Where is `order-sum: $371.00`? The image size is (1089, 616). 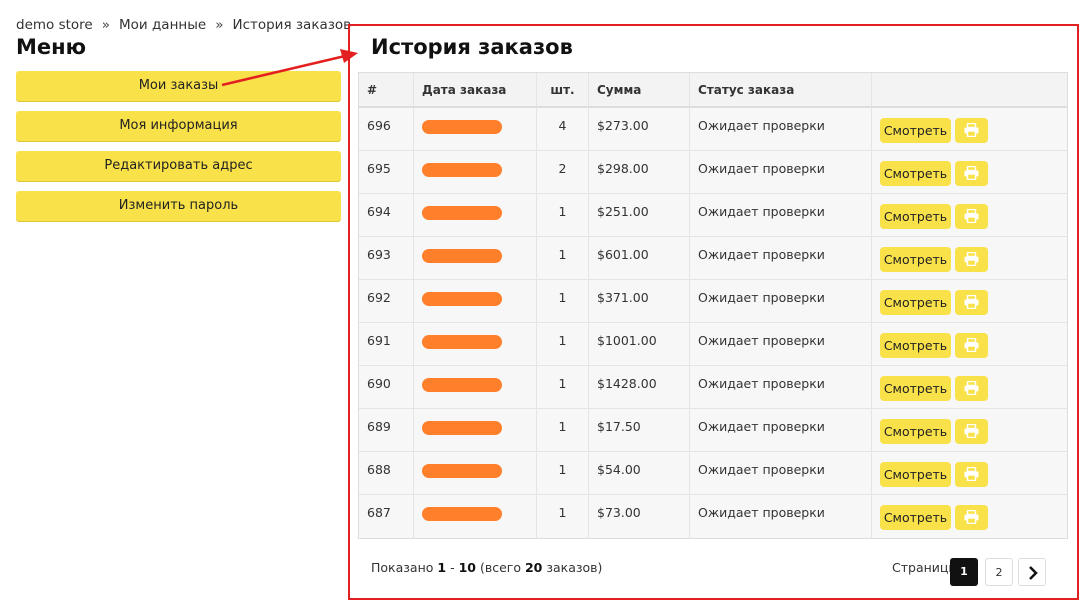
order-sum: $371.00 is located at coordinates (639, 301).